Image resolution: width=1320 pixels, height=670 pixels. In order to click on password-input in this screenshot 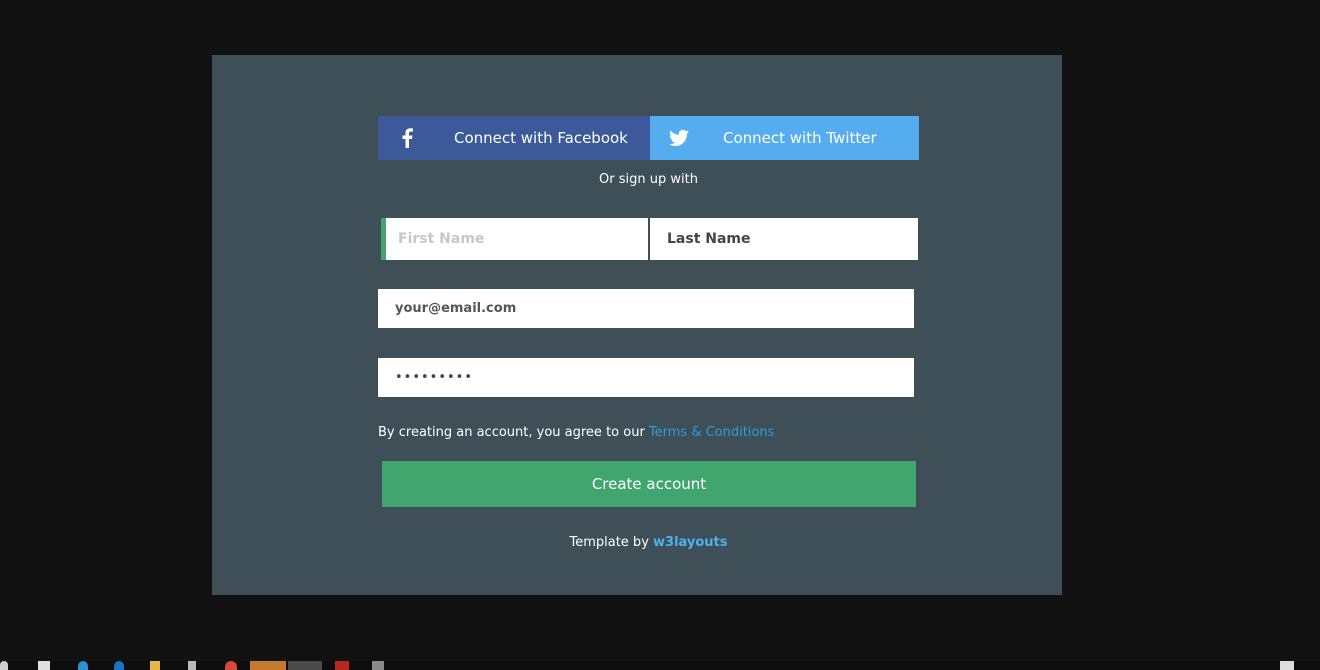, I will do `click(646, 377)`.